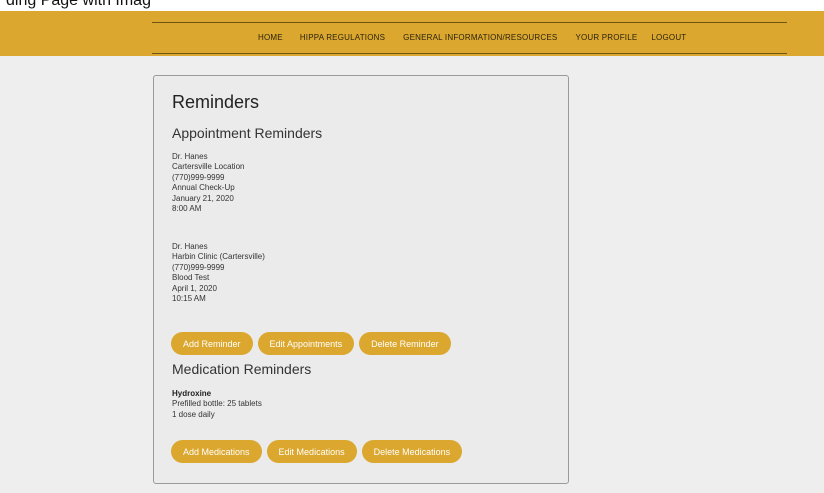 This screenshot has height=493, width=824. I want to click on delete-medications-button: Delete Medications, so click(412, 451).